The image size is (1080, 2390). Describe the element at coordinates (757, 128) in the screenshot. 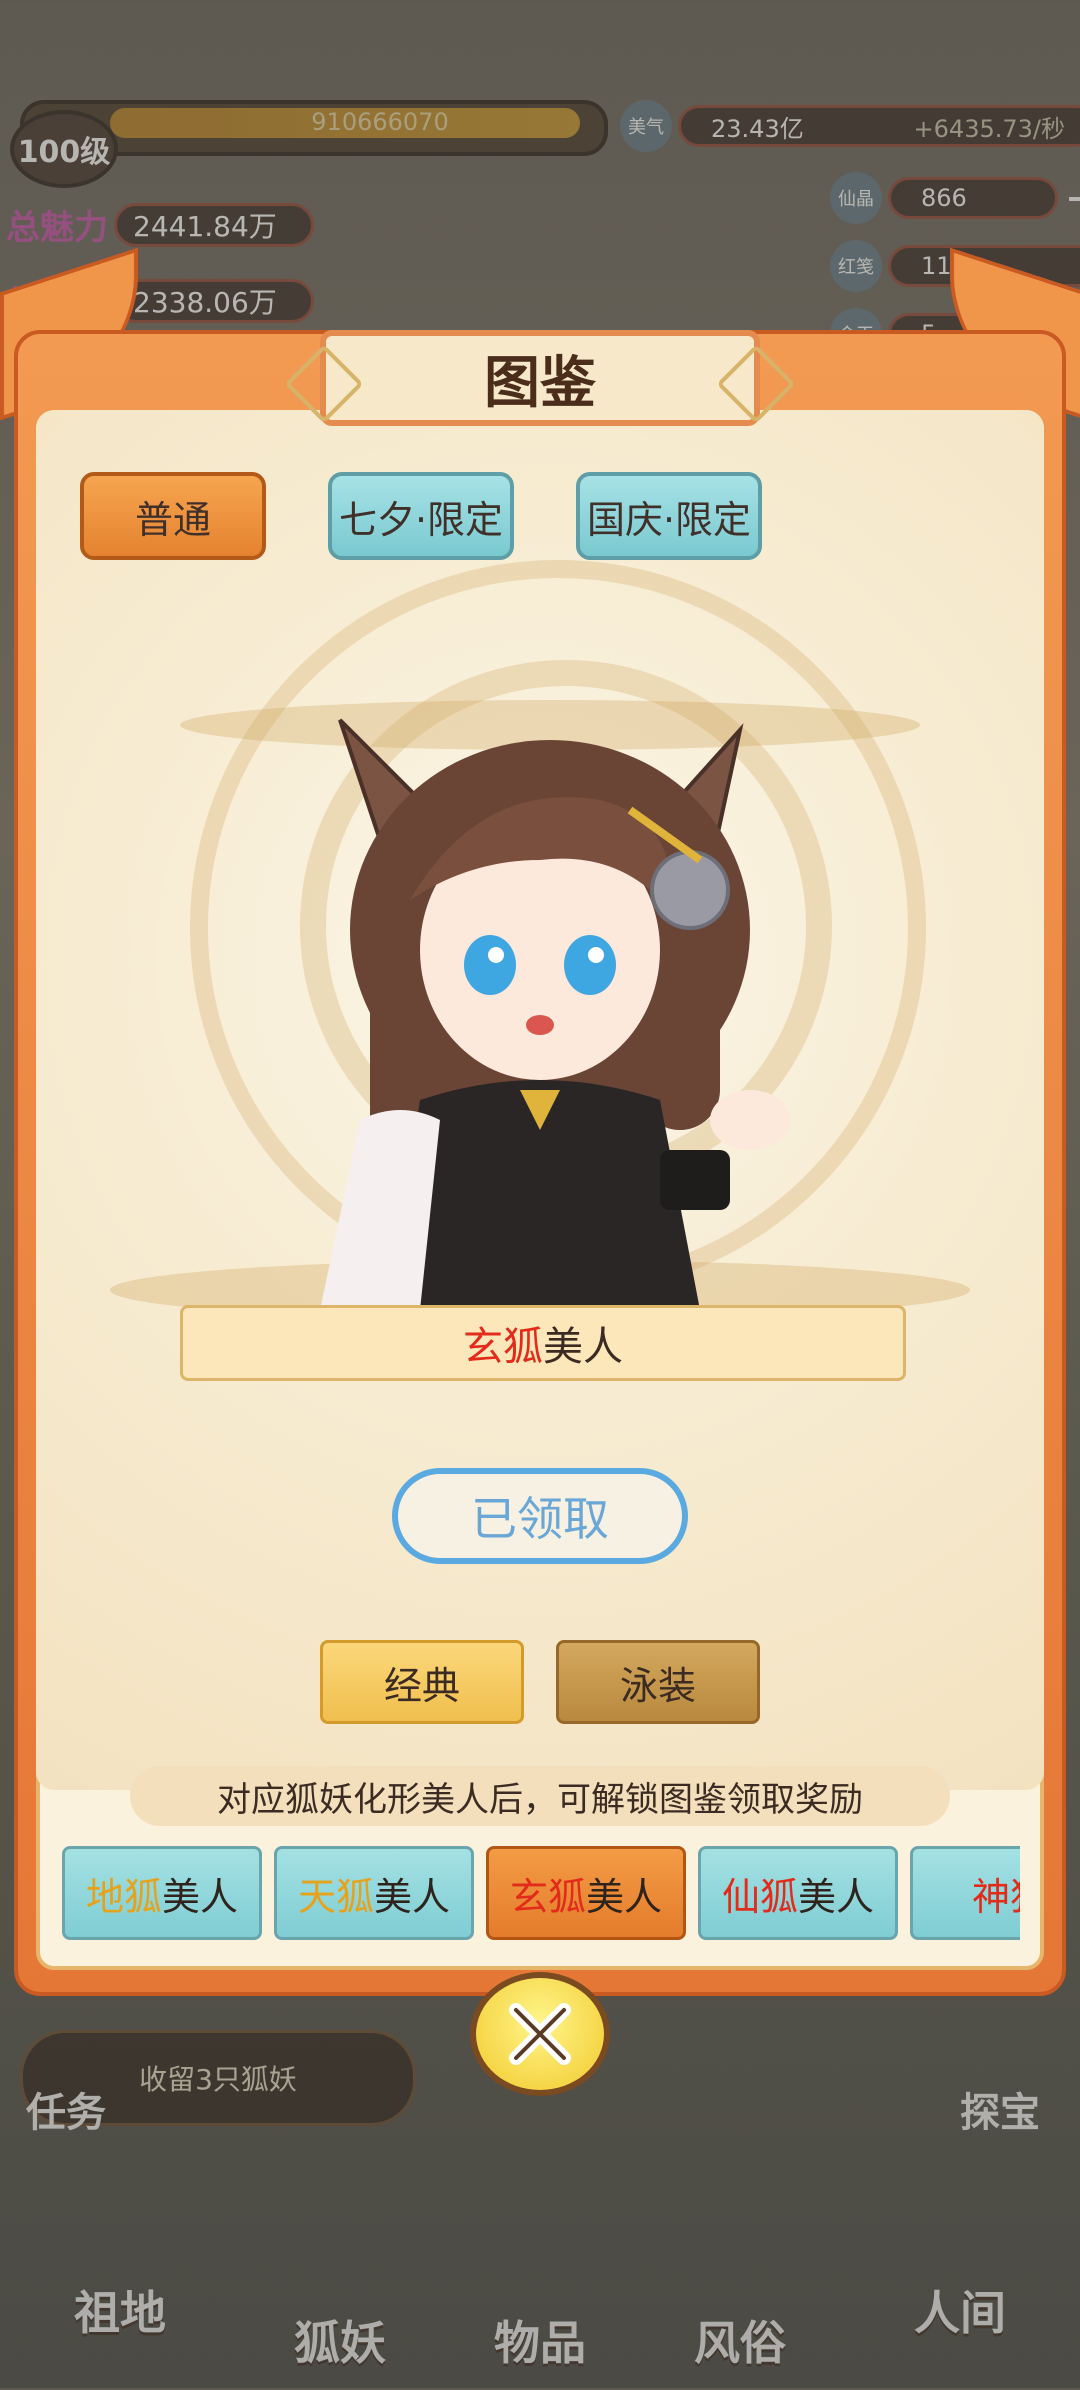

I see `beauty-qi-value: 23.43亿` at that location.